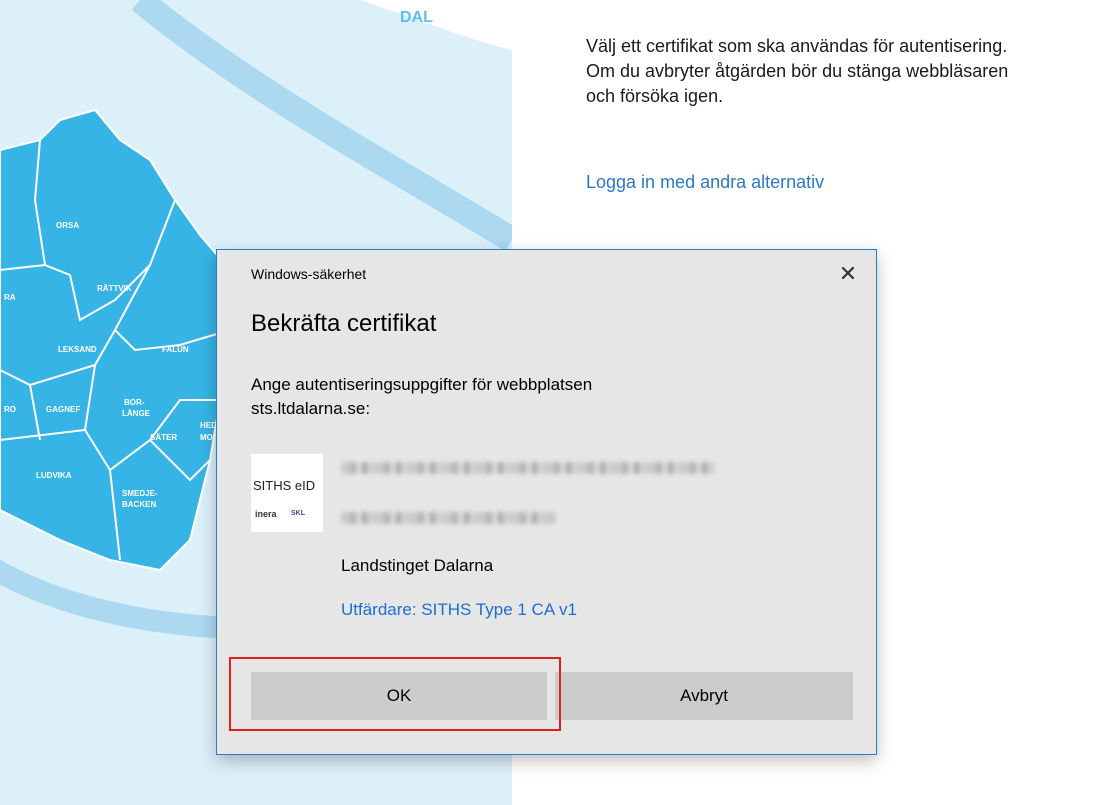  What do you see at coordinates (10, 409) in the screenshot?
I see `map-label-partial-left: RO` at bounding box center [10, 409].